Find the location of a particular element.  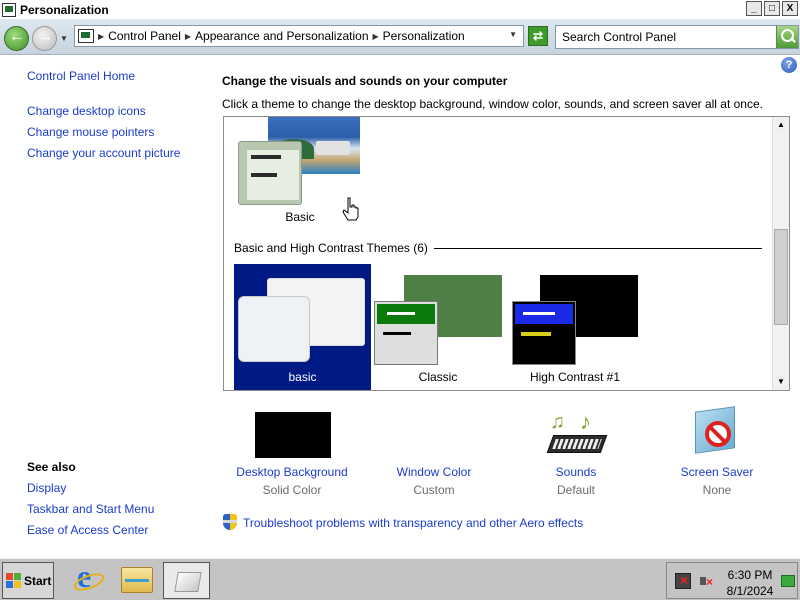

window-color-link: Window Color is located at coordinates (434, 472).